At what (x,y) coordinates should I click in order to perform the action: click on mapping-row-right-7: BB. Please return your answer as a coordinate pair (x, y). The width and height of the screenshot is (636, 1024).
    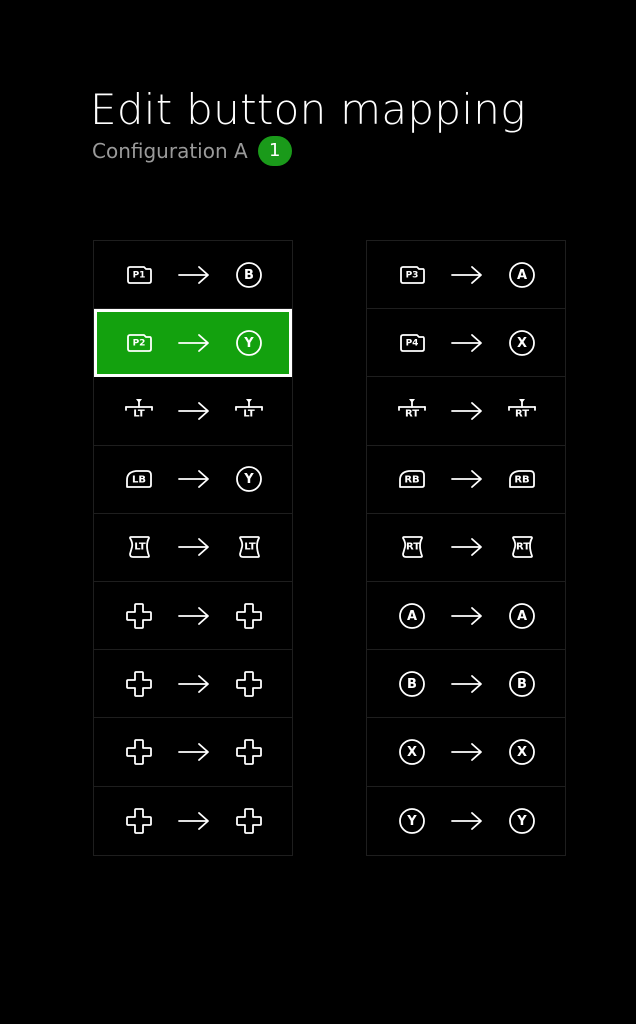
    Looking at the image, I should click on (466, 684).